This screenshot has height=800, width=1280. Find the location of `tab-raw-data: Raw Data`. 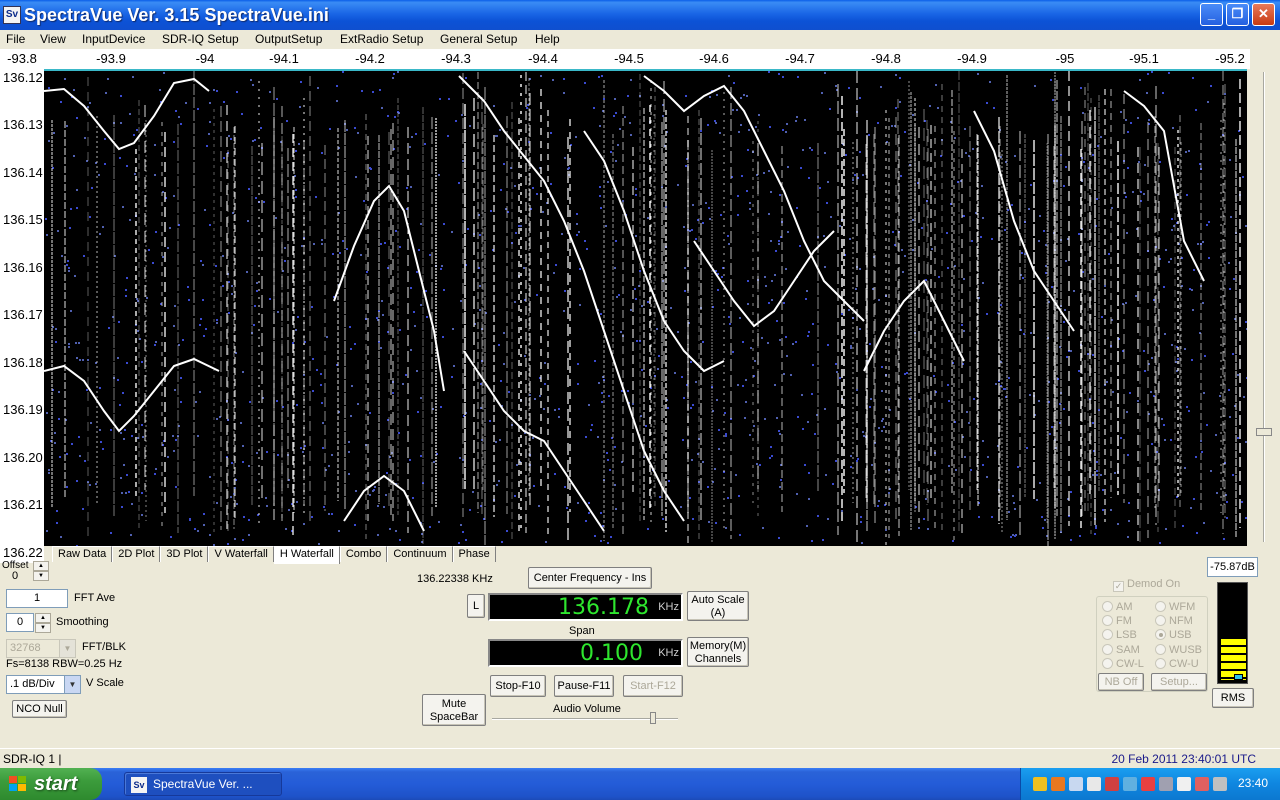

tab-raw-data: Raw Data is located at coordinates (82, 554).